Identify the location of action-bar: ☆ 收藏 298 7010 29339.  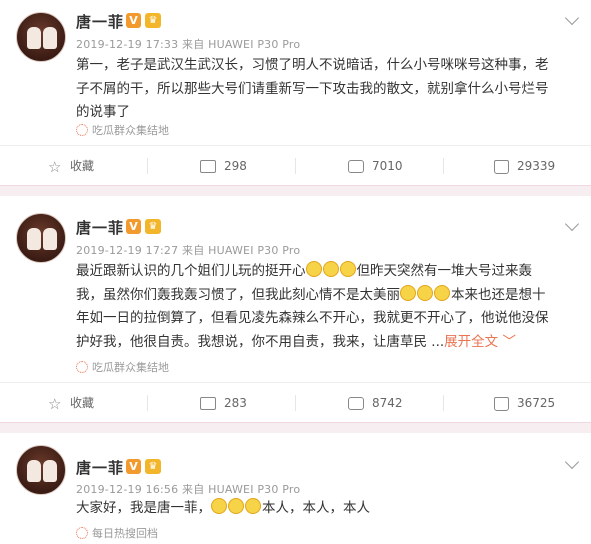
(295, 165).